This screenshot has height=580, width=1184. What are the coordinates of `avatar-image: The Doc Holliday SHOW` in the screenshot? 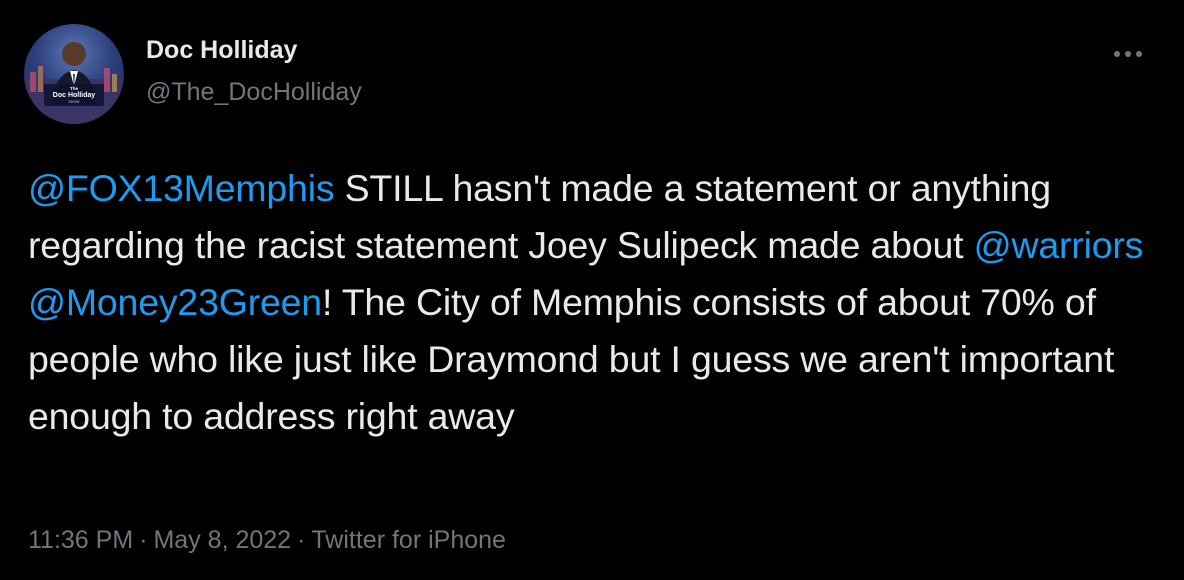 It's located at (74, 83).